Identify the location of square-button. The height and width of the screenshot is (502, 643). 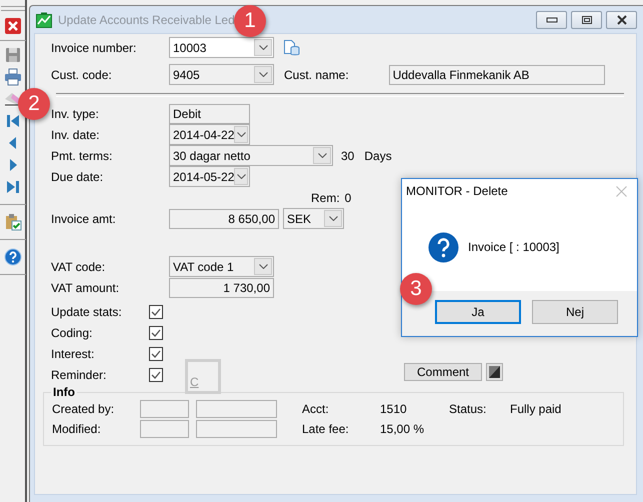
(494, 372).